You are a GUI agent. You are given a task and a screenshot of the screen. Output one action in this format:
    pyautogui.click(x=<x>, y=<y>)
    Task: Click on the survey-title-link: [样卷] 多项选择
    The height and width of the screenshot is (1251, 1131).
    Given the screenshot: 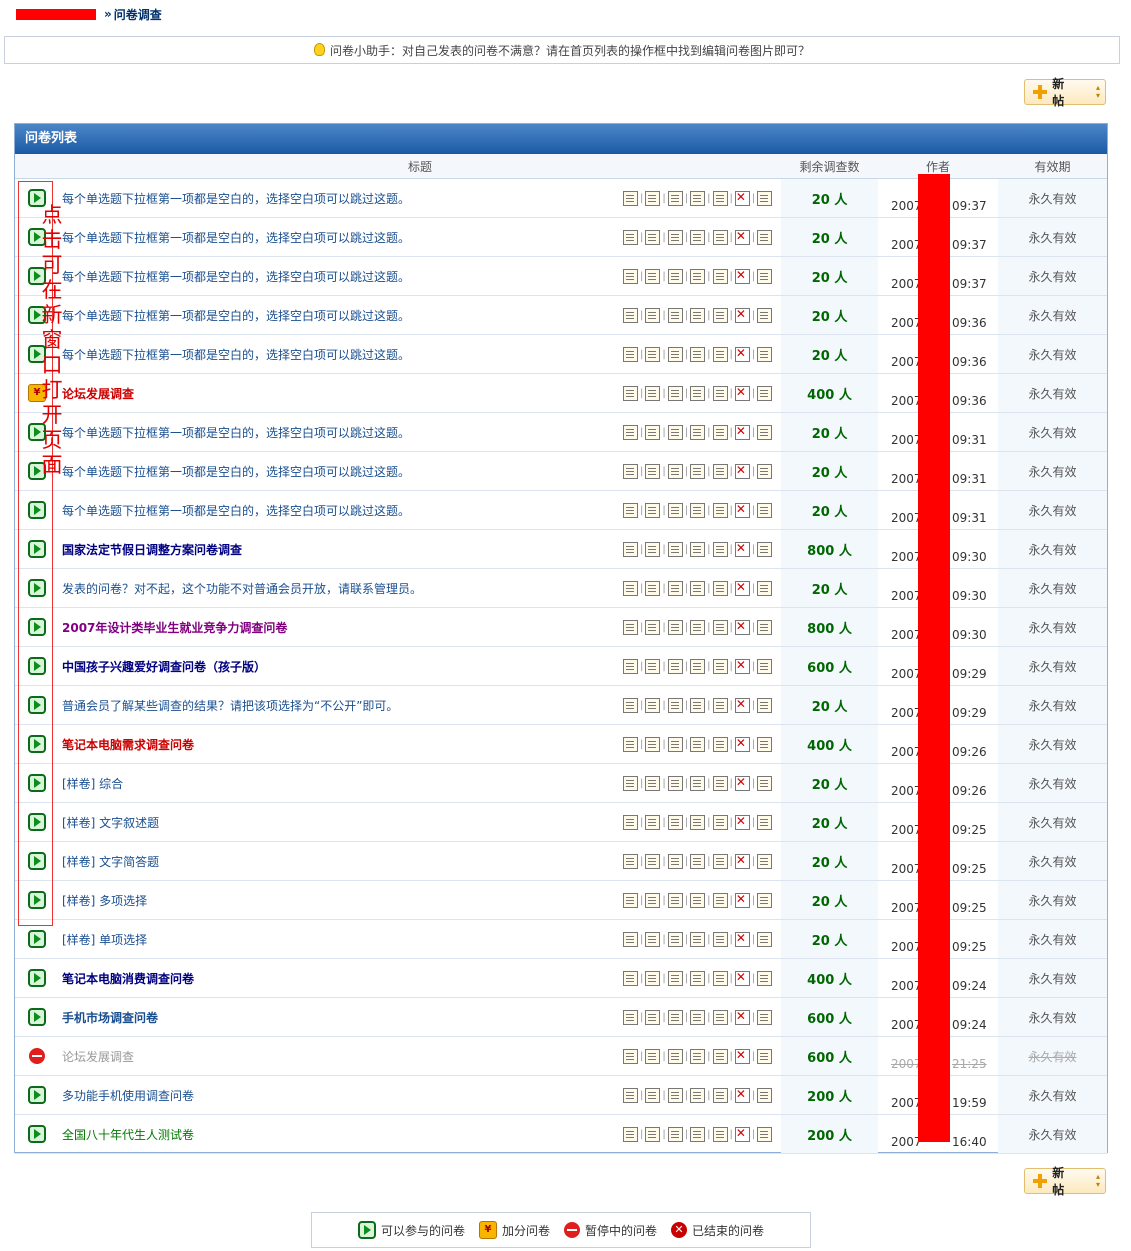 What is the action you would take?
    pyautogui.click(x=104, y=901)
    